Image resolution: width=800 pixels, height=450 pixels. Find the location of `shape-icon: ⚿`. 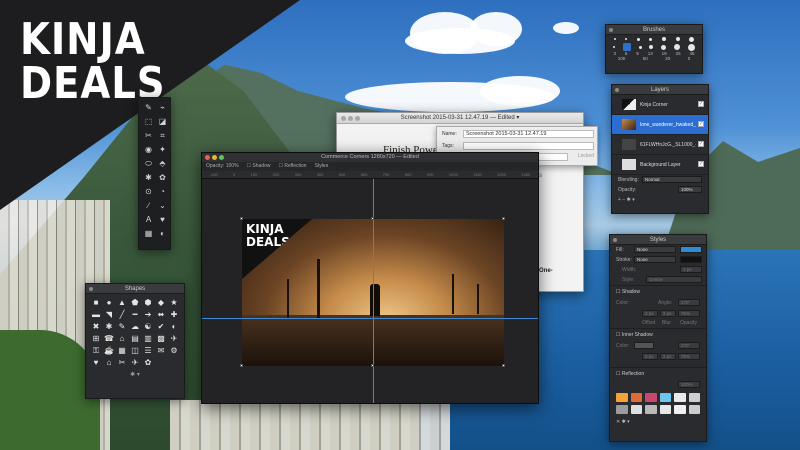

shape-icon: ⚿ is located at coordinates (96, 350).